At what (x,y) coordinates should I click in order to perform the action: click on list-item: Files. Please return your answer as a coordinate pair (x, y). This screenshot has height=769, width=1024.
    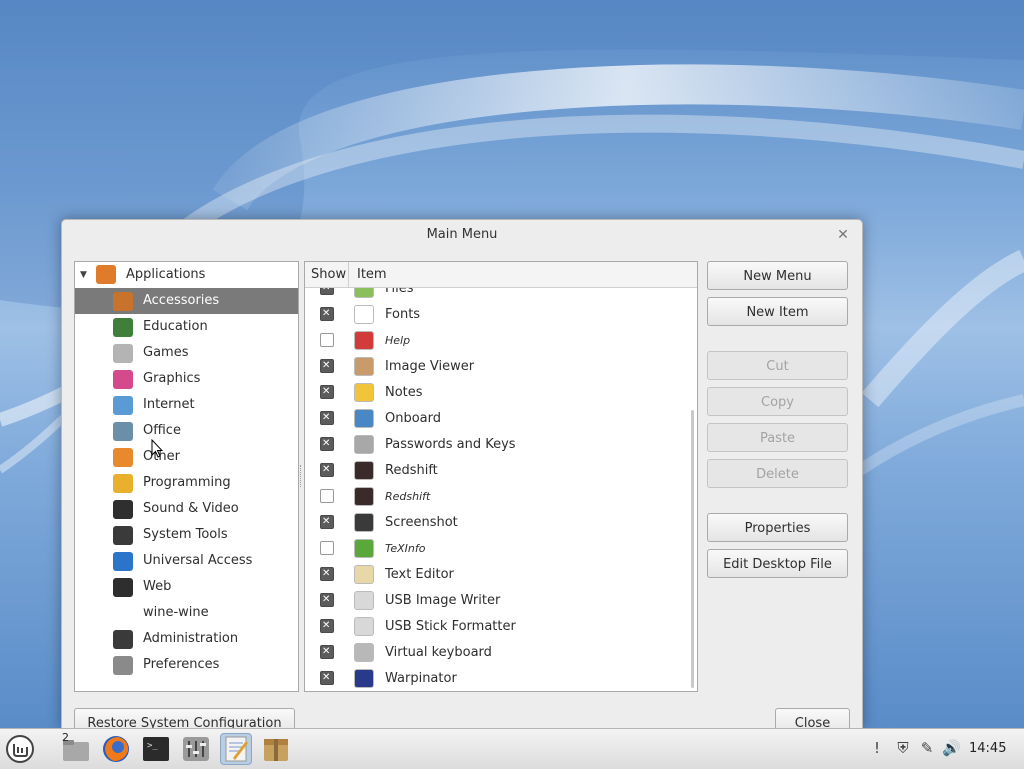
    Looking at the image, I should click on (497, 295).